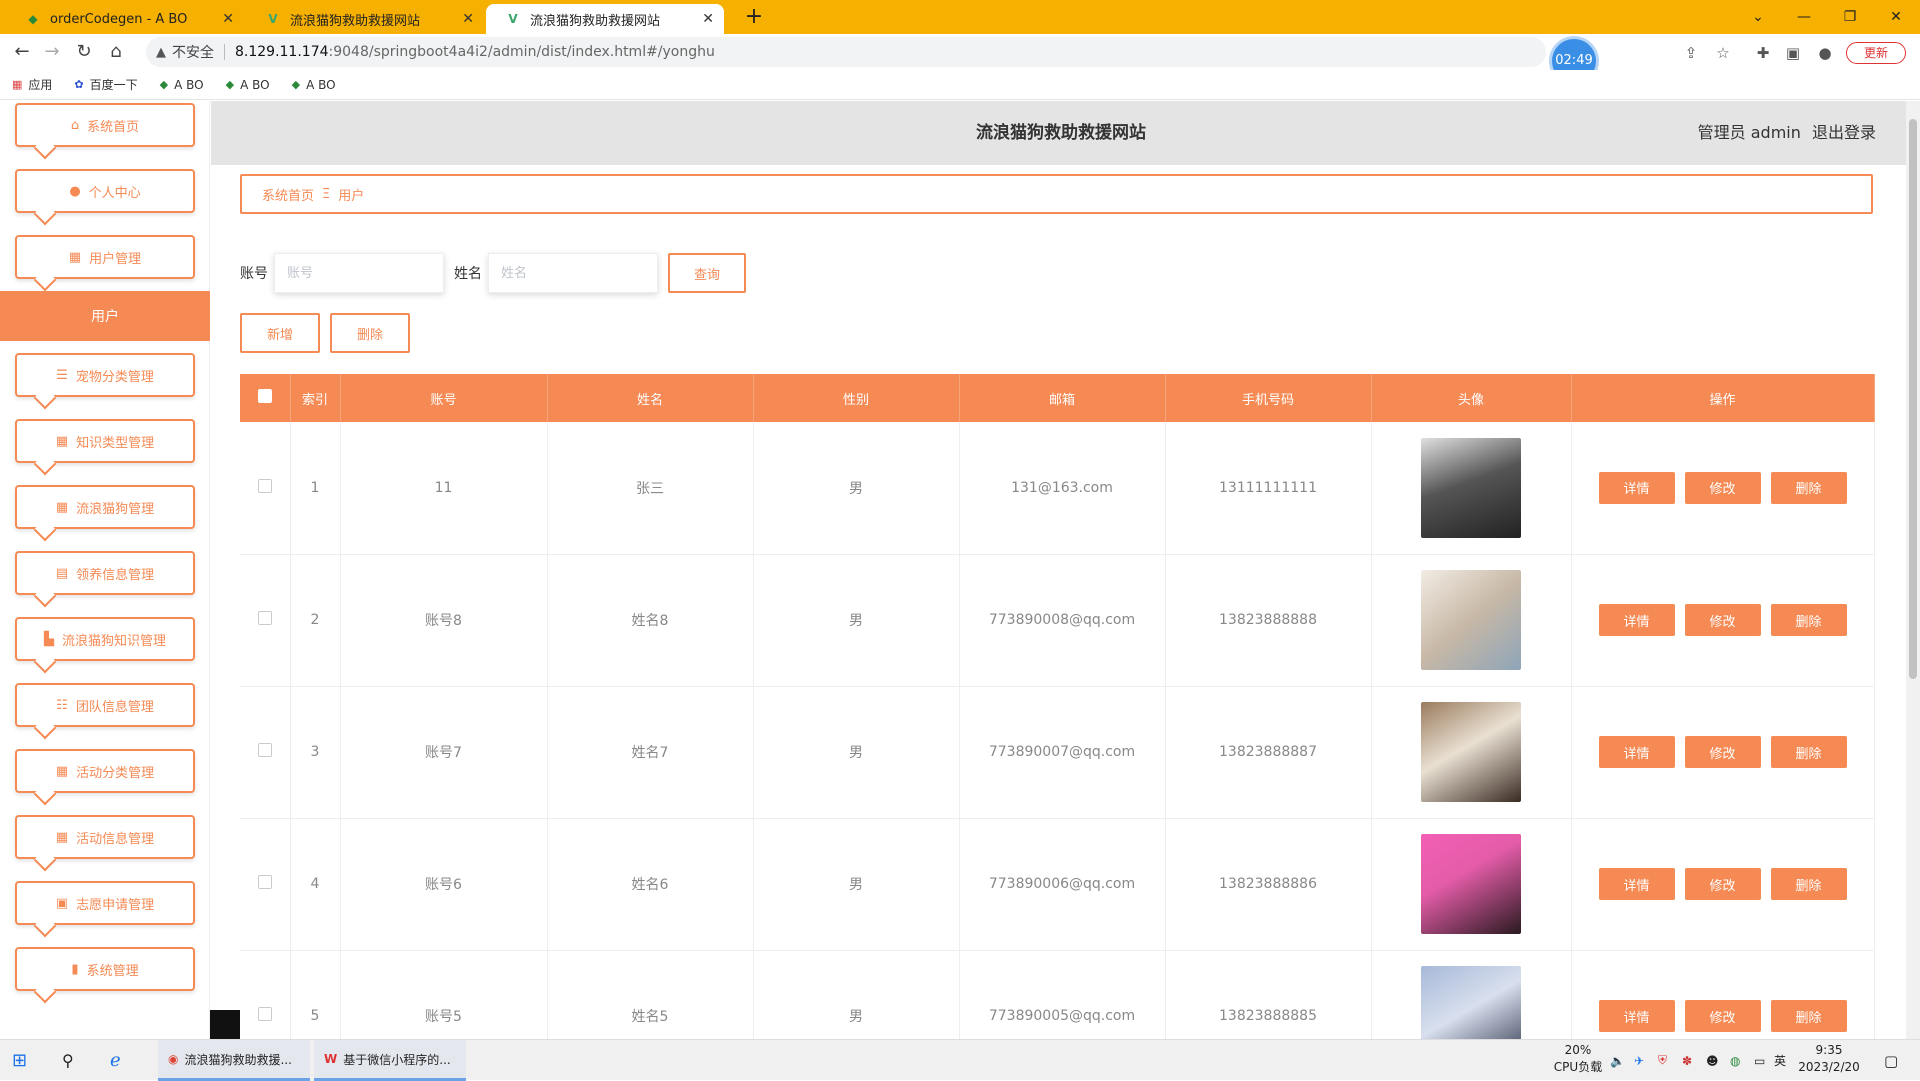  I want to click on add-button: 新增, so click(280, 333).